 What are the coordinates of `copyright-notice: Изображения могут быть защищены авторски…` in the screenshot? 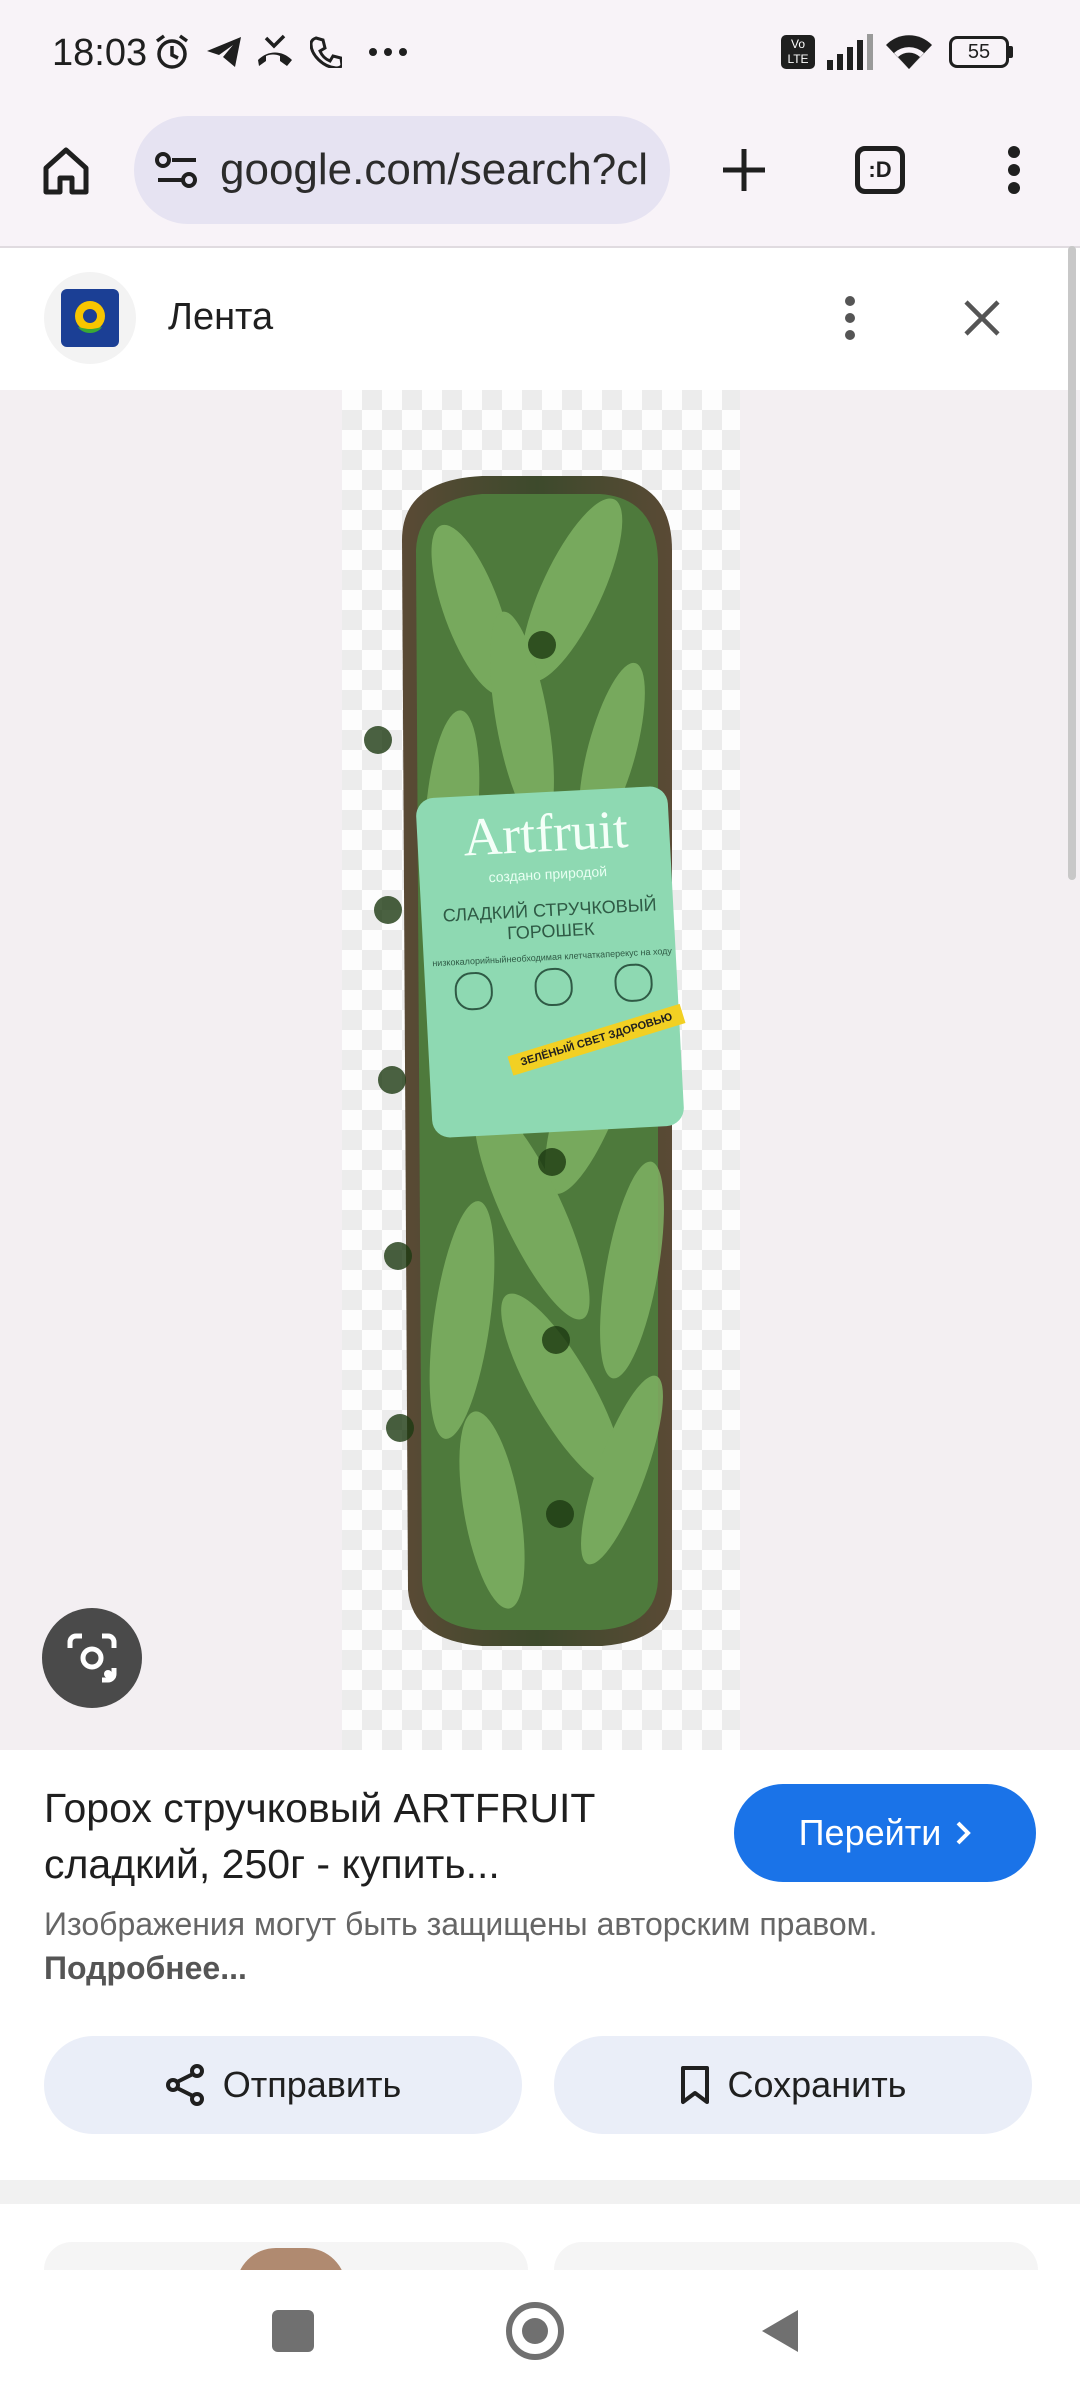 It's located at (494, 1946).